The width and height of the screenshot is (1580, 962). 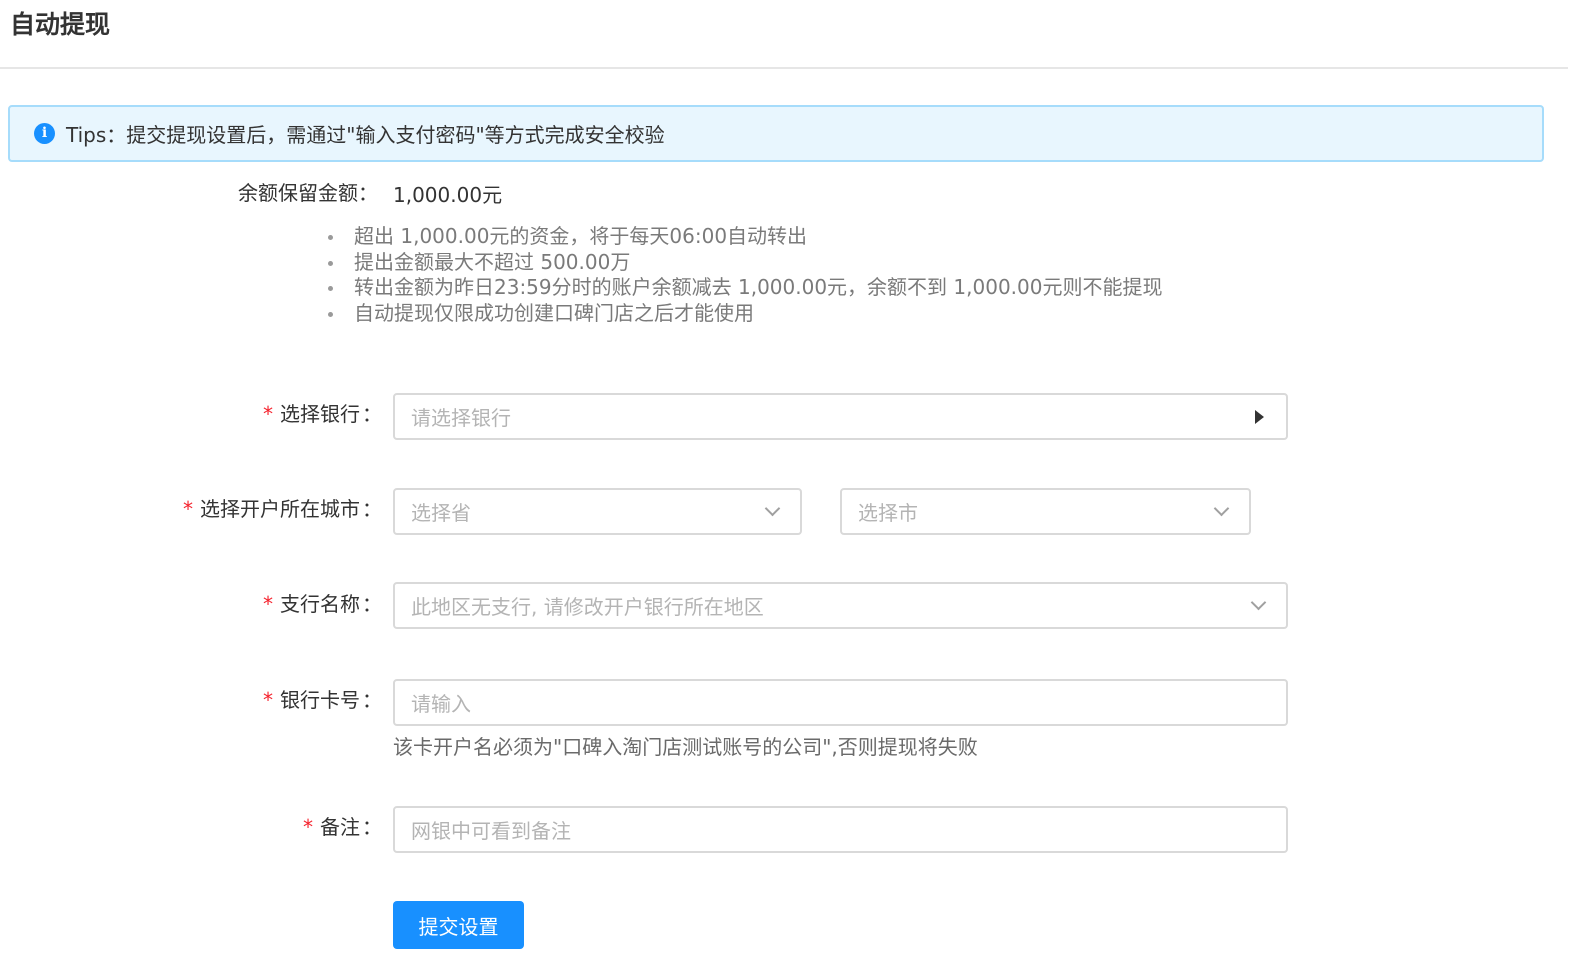 I want to click on city-select: 选择市, so click(x=1045, y=511).